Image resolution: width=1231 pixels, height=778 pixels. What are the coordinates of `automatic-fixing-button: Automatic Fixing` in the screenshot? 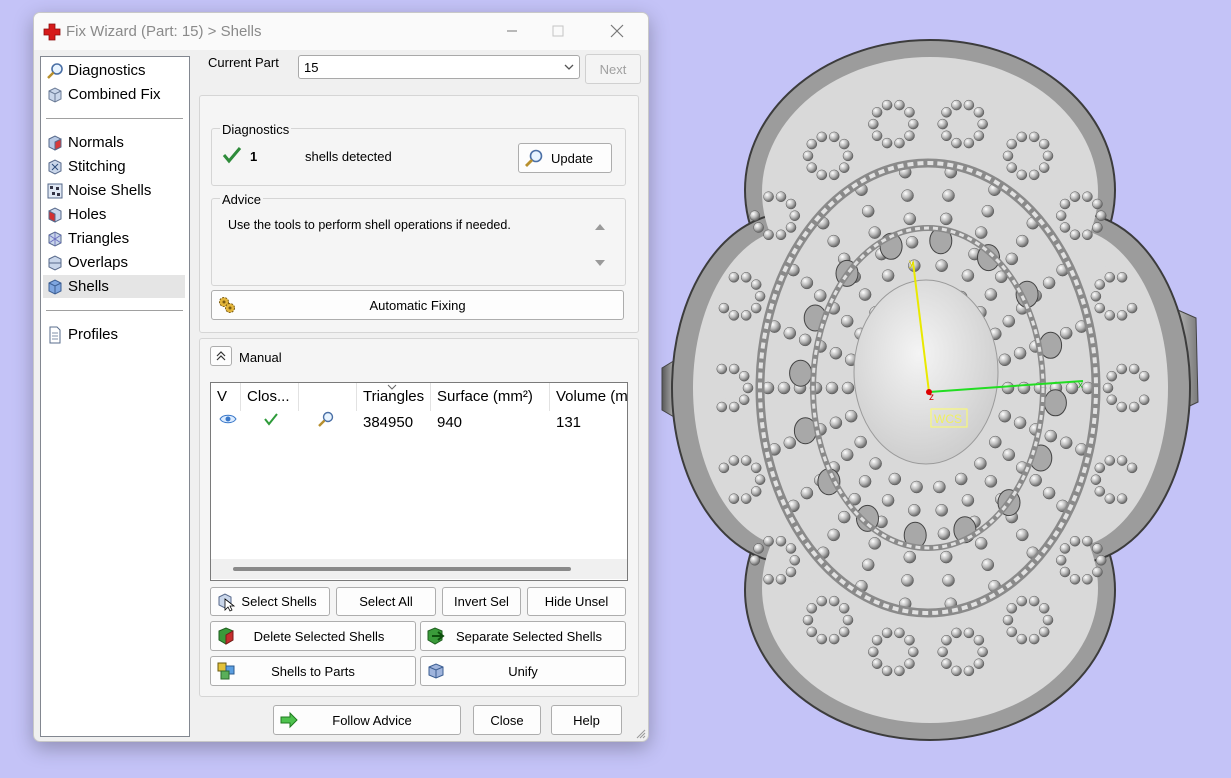 It's located at (417, 305).